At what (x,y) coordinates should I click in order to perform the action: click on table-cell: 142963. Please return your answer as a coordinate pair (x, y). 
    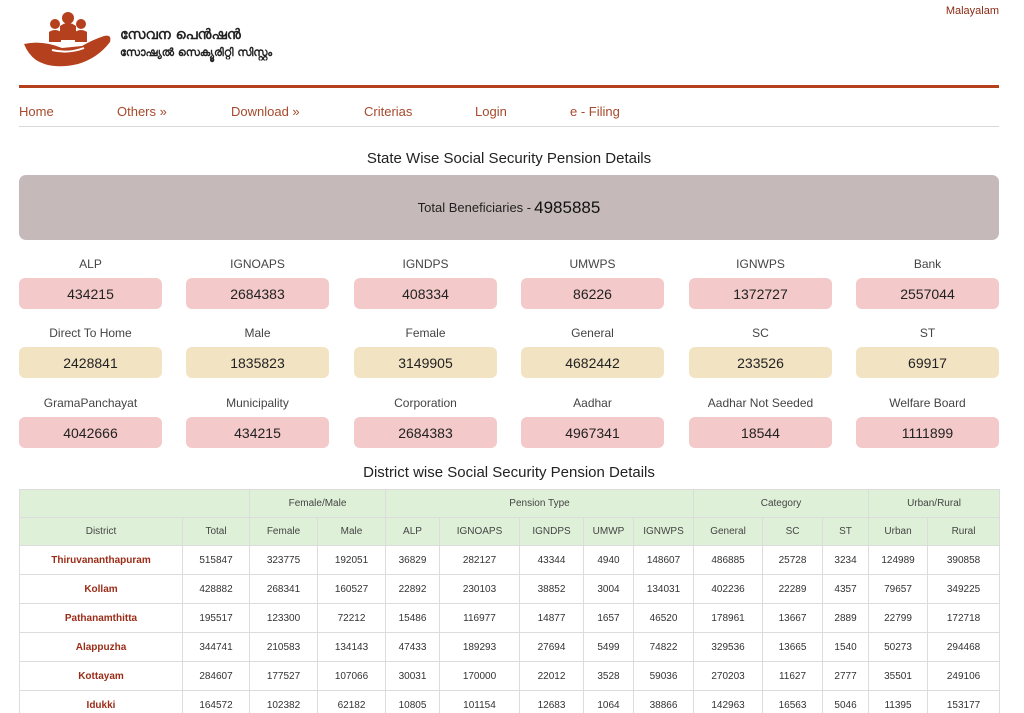
    Looking at the image, I should click on (728, 701).